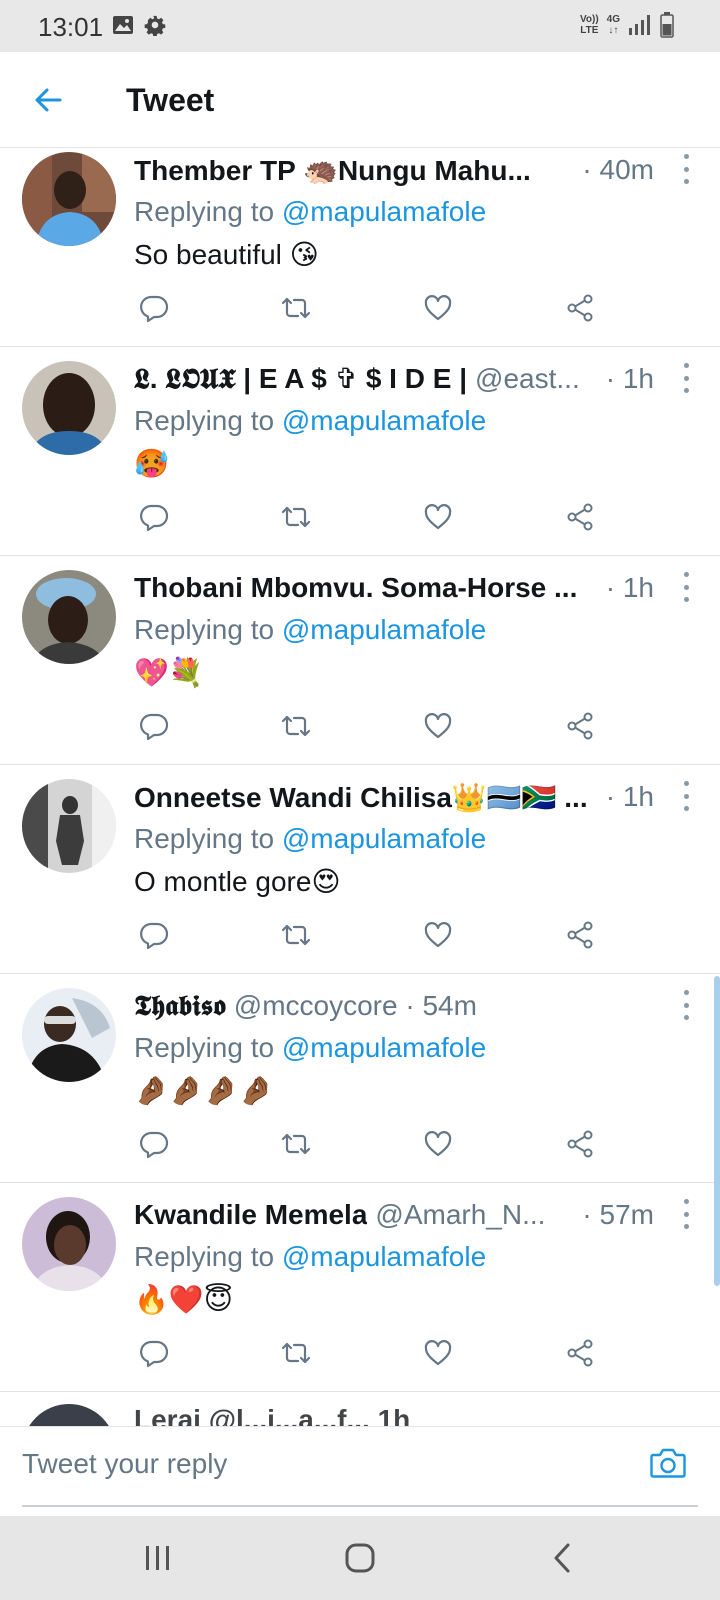 This screenshot has height=1600, width=720. Describe the element at coordinates (618, 1214) in the screenshot. I see `tweet-time: · 57m` at that location.